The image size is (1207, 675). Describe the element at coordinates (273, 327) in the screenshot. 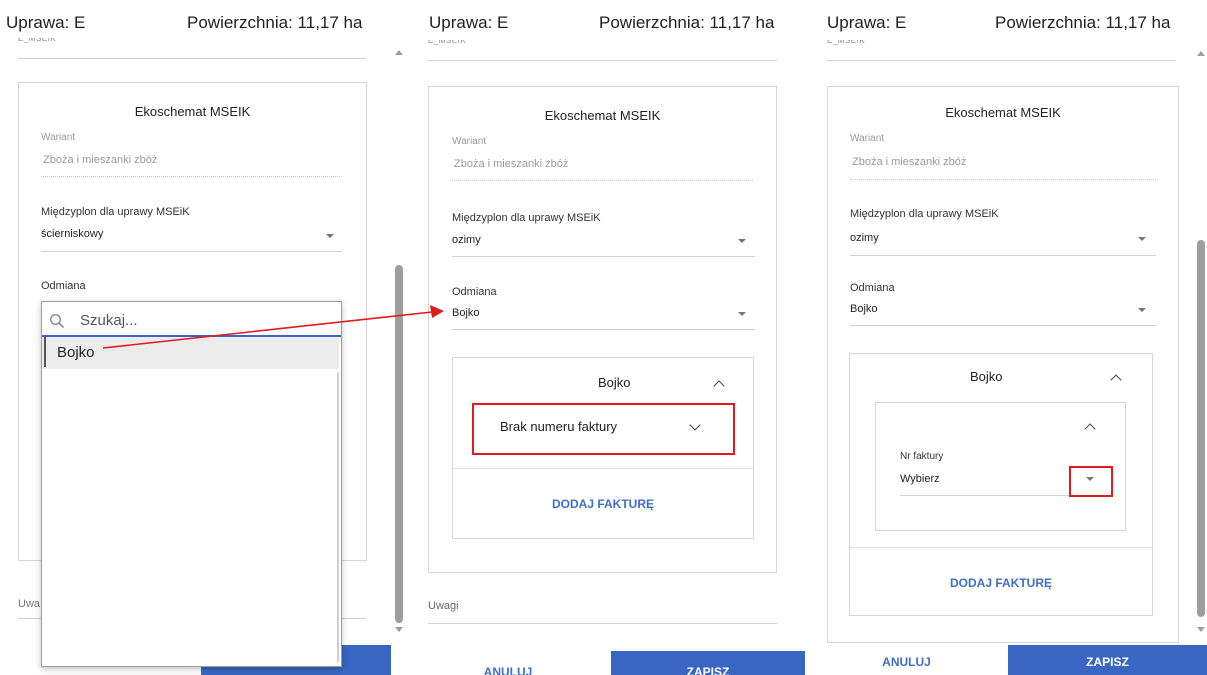

I see `annotation-arrow` at that location.